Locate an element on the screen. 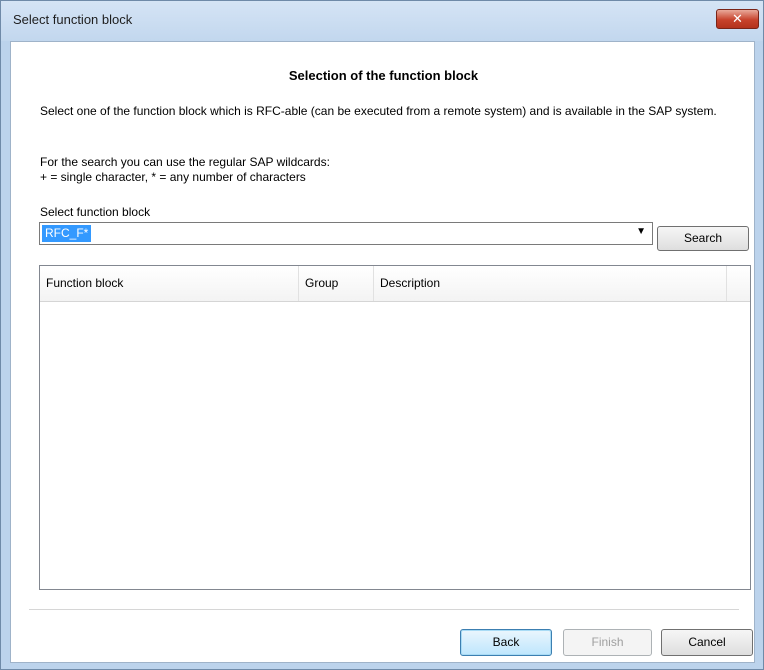 Image resolution: width=764 pixels, height=670 pixels. table-header: Function block Group Description is located at coordinates (395, 284).